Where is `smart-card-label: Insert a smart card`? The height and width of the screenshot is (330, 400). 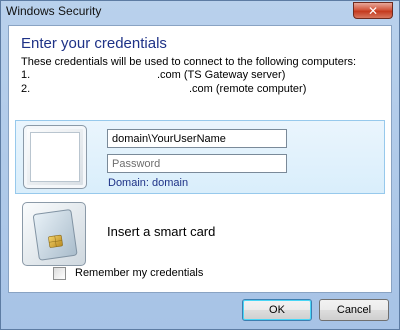 smart-card-label: Insert a smart card is located at coordinates (161, 231).